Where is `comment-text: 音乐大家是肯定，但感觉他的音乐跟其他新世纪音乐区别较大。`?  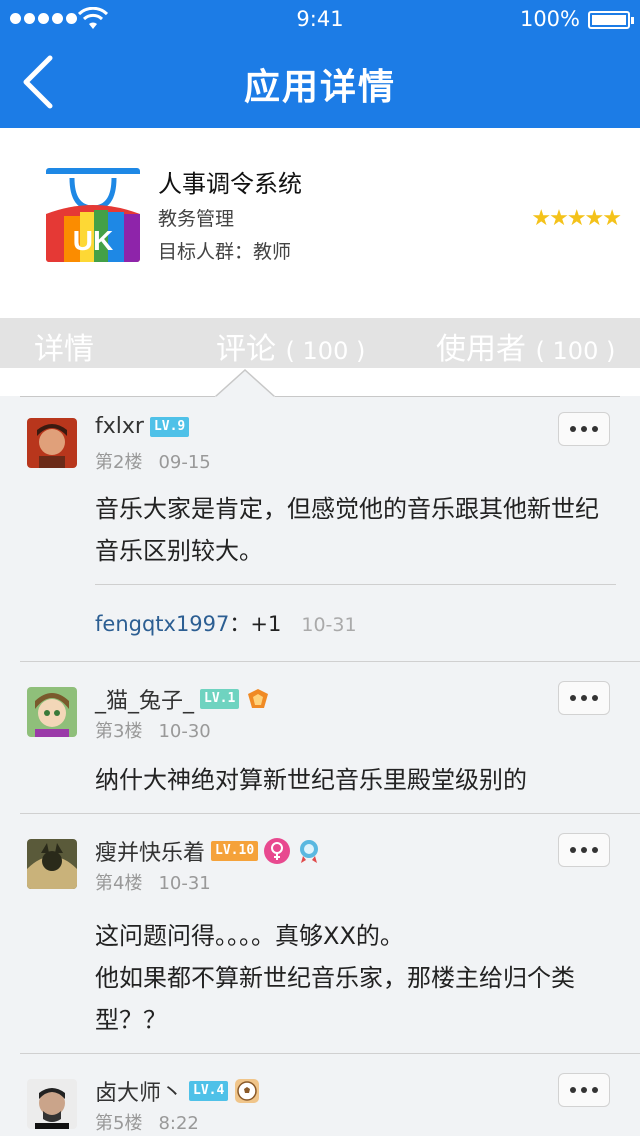 comment-text: 音乐大家是肯定，但感觉他的音乐跟其他新世纪音乐区别较大。 is located at coordinates (347, 530).